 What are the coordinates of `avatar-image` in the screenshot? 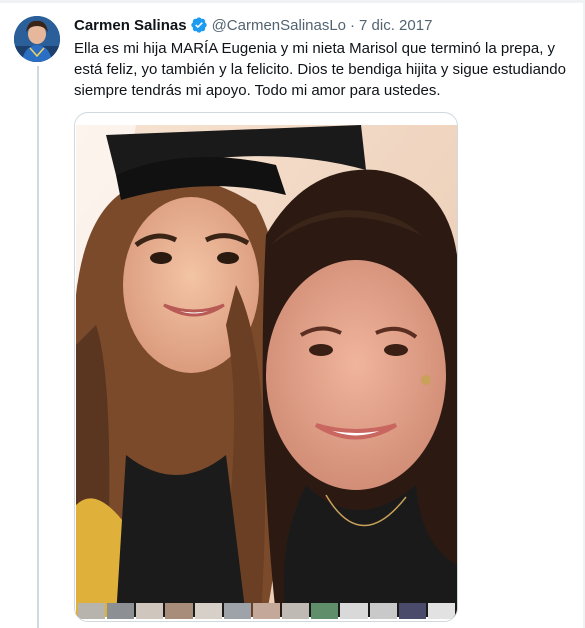 It's located at (37, 39).